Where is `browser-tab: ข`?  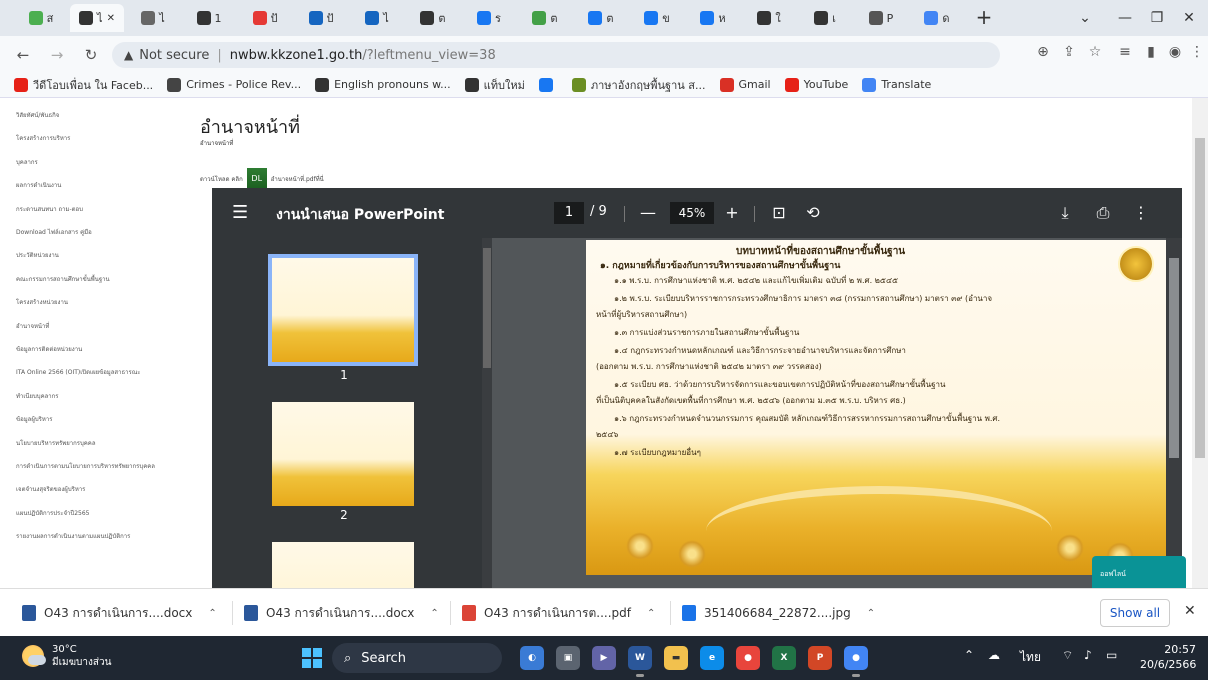 browser-tab: ข is located at coordinates (657, 18).